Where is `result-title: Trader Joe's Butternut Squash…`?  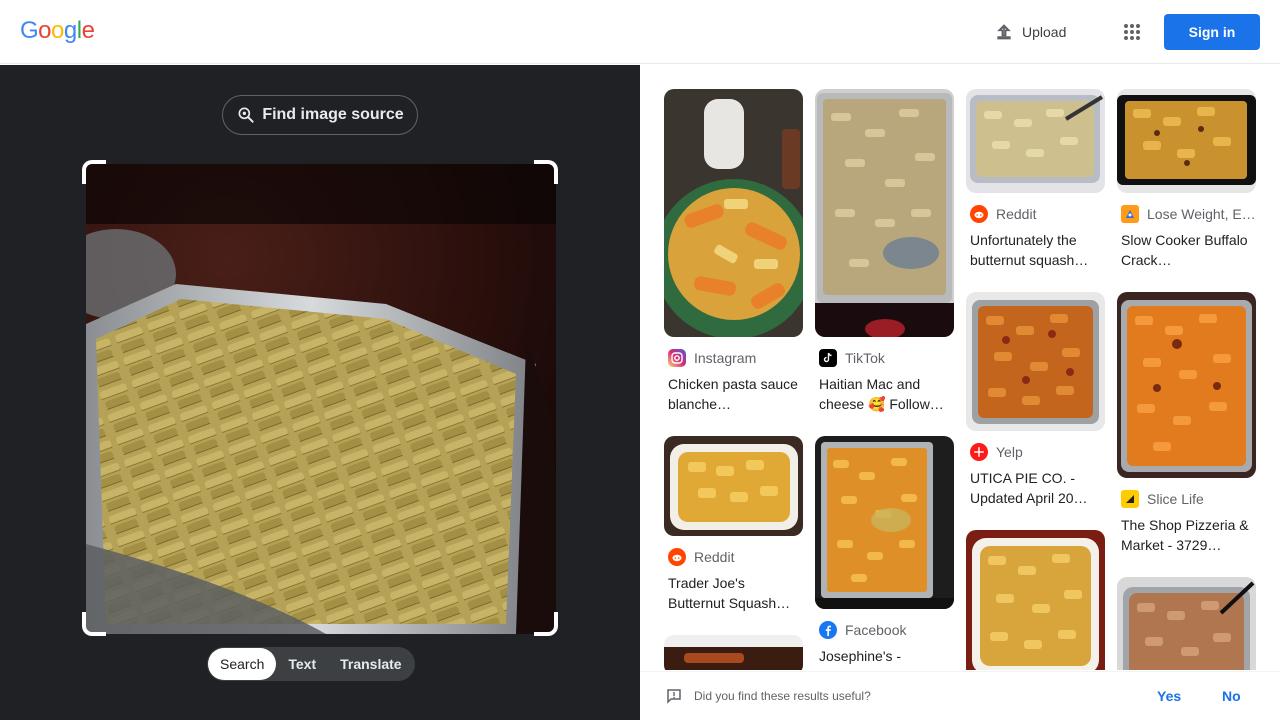 result-title: Trader Joe's Butternut Squash… is located at coordinates (733, 593).